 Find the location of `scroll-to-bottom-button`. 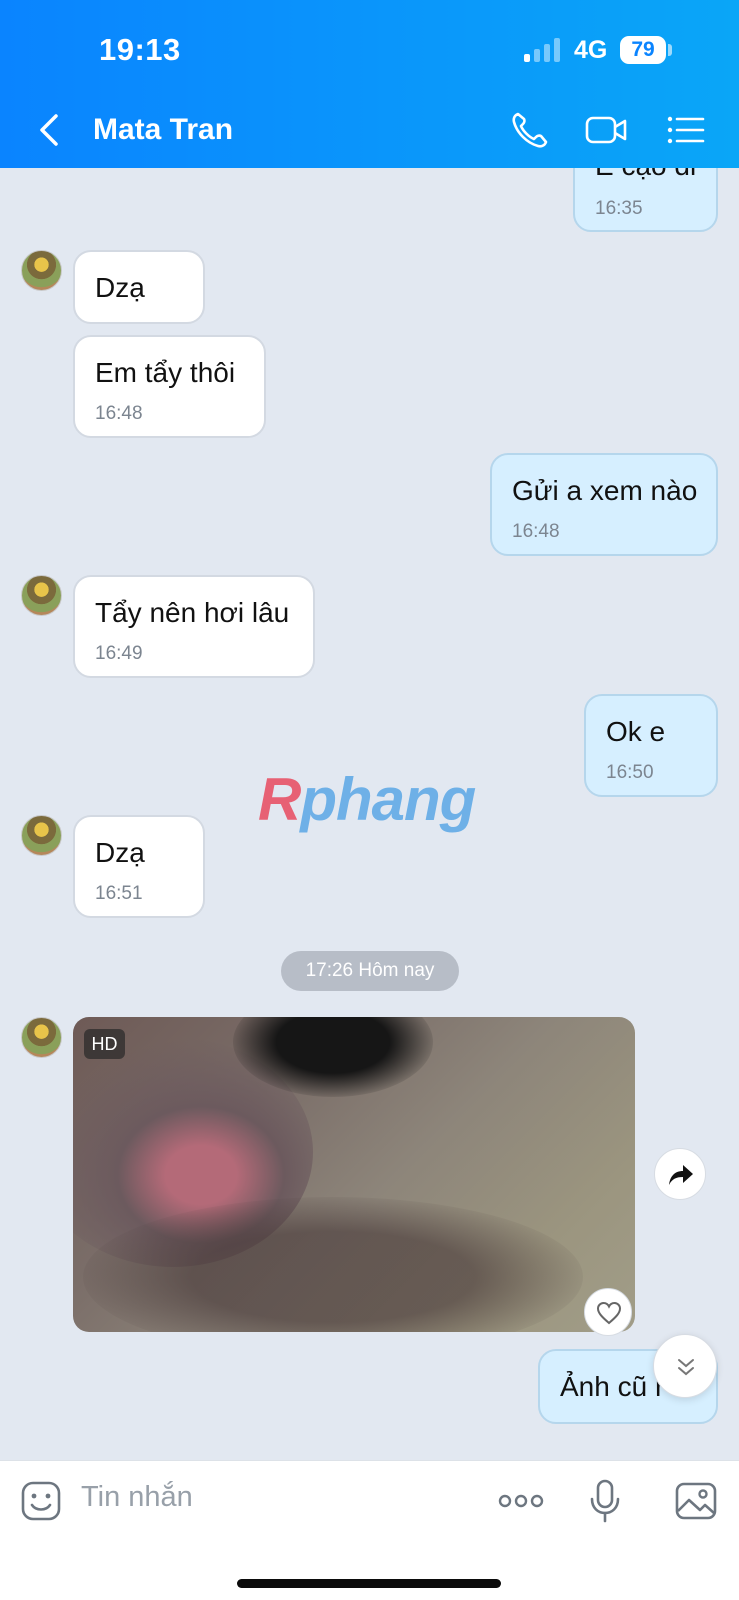

scroll-to-bottom-button is located at coordinates (685, 1366).